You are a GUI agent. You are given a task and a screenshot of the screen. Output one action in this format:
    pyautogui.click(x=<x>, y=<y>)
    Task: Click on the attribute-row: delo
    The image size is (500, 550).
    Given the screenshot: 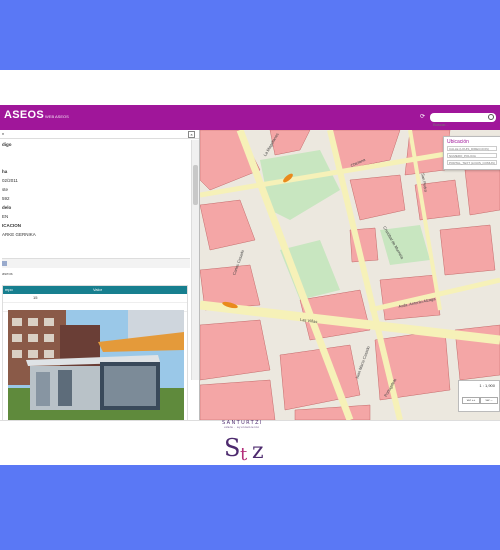 What is the action you would take?
    pyautogui.click(x=92, y=207)
    